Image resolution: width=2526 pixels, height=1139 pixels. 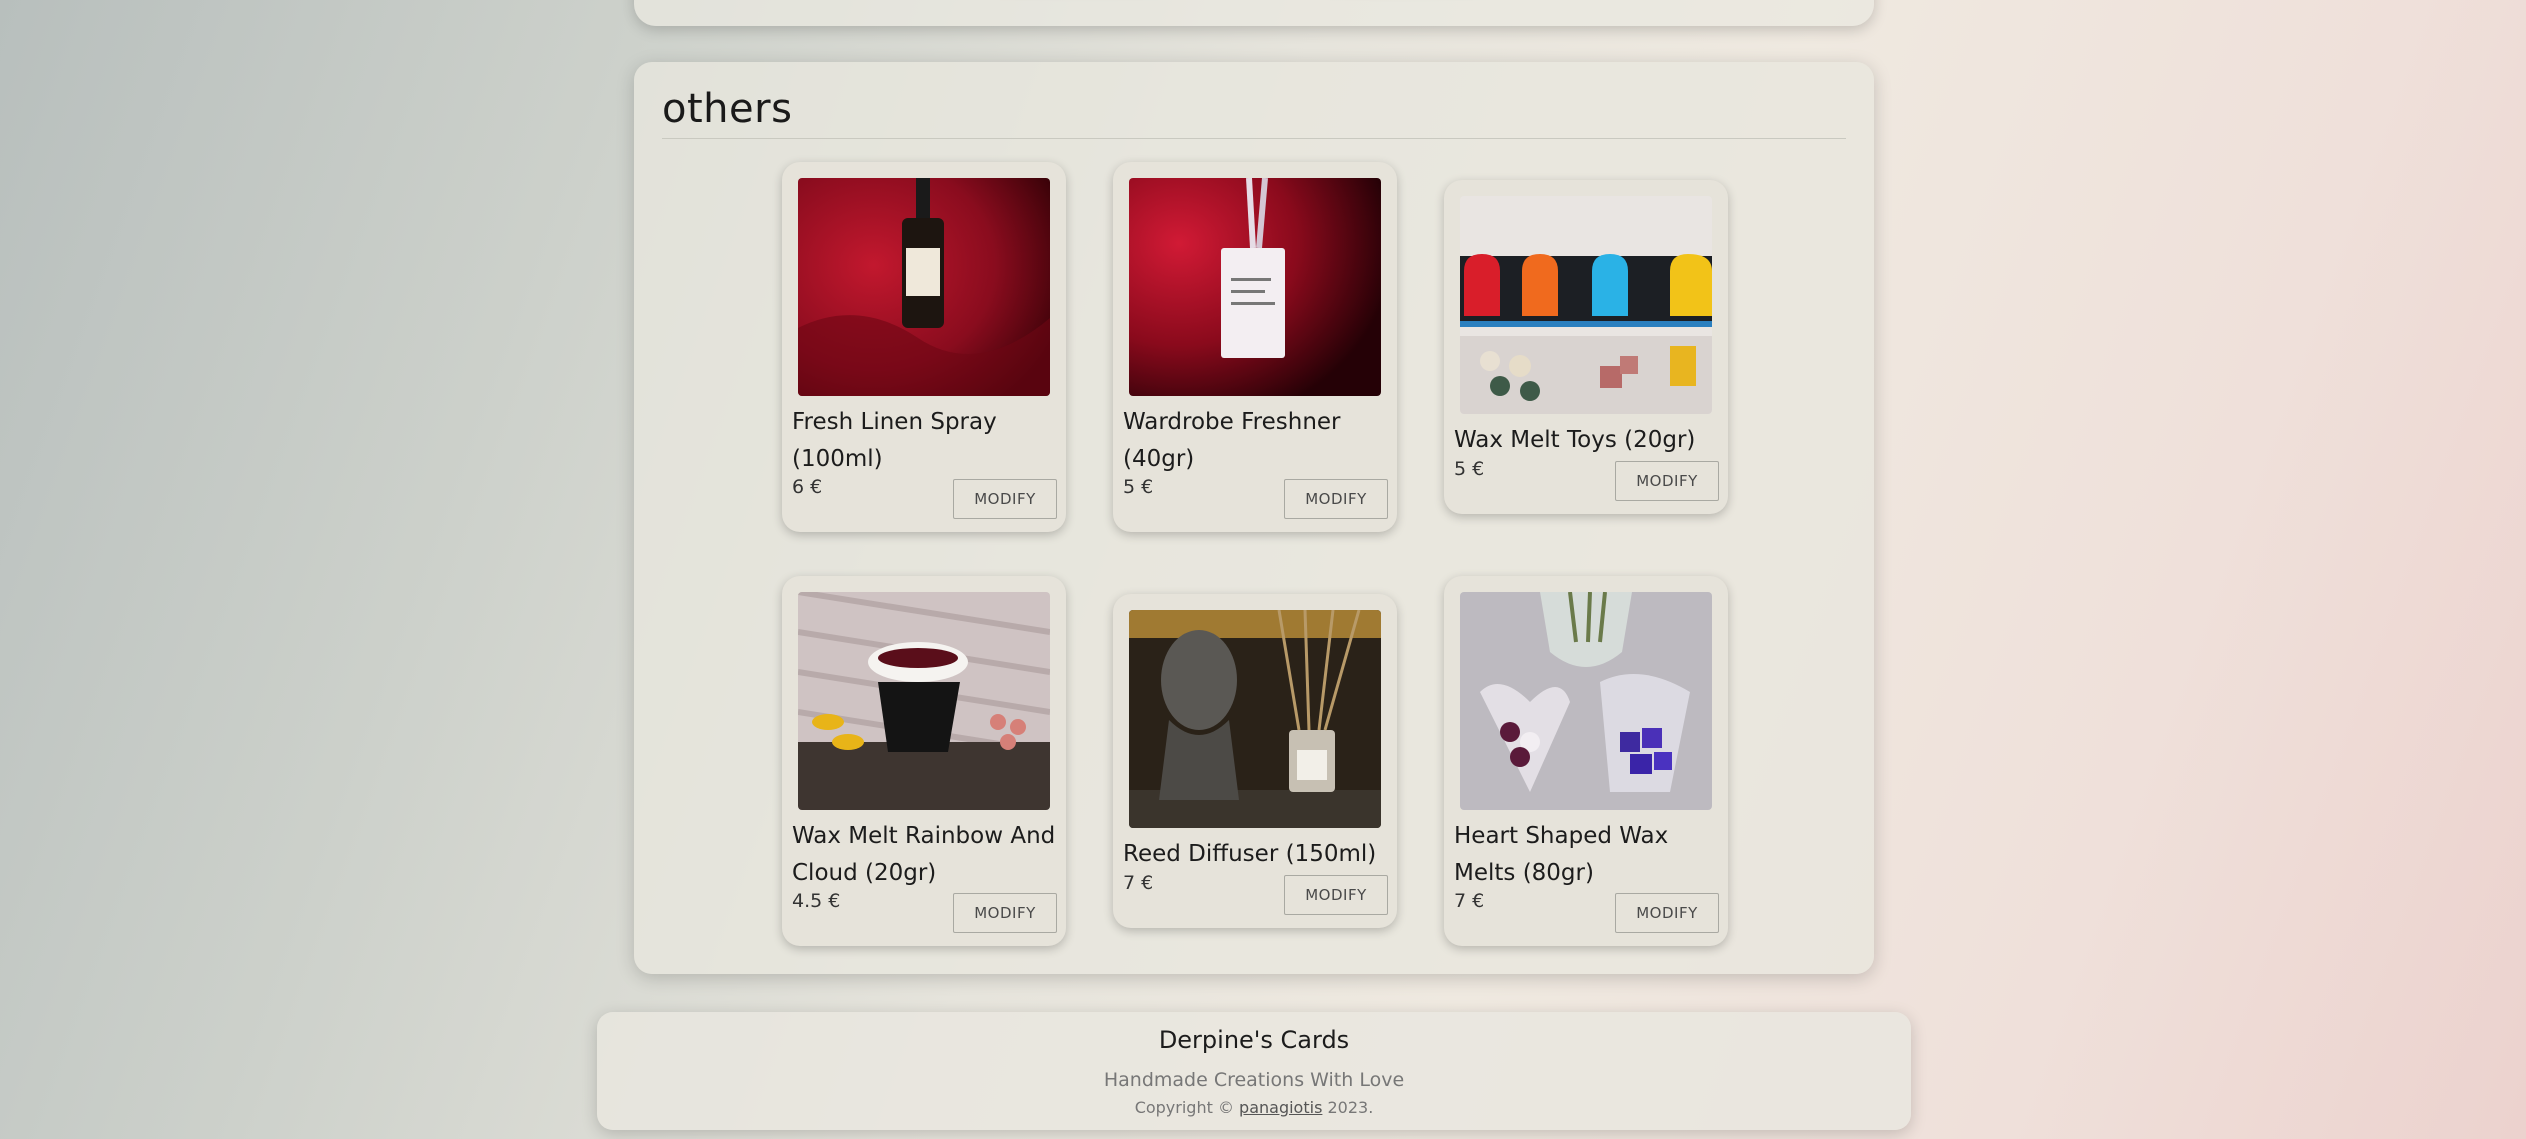 I want to click on copyright-prefix: Copyright ©, so click(x=1184, y=1107).